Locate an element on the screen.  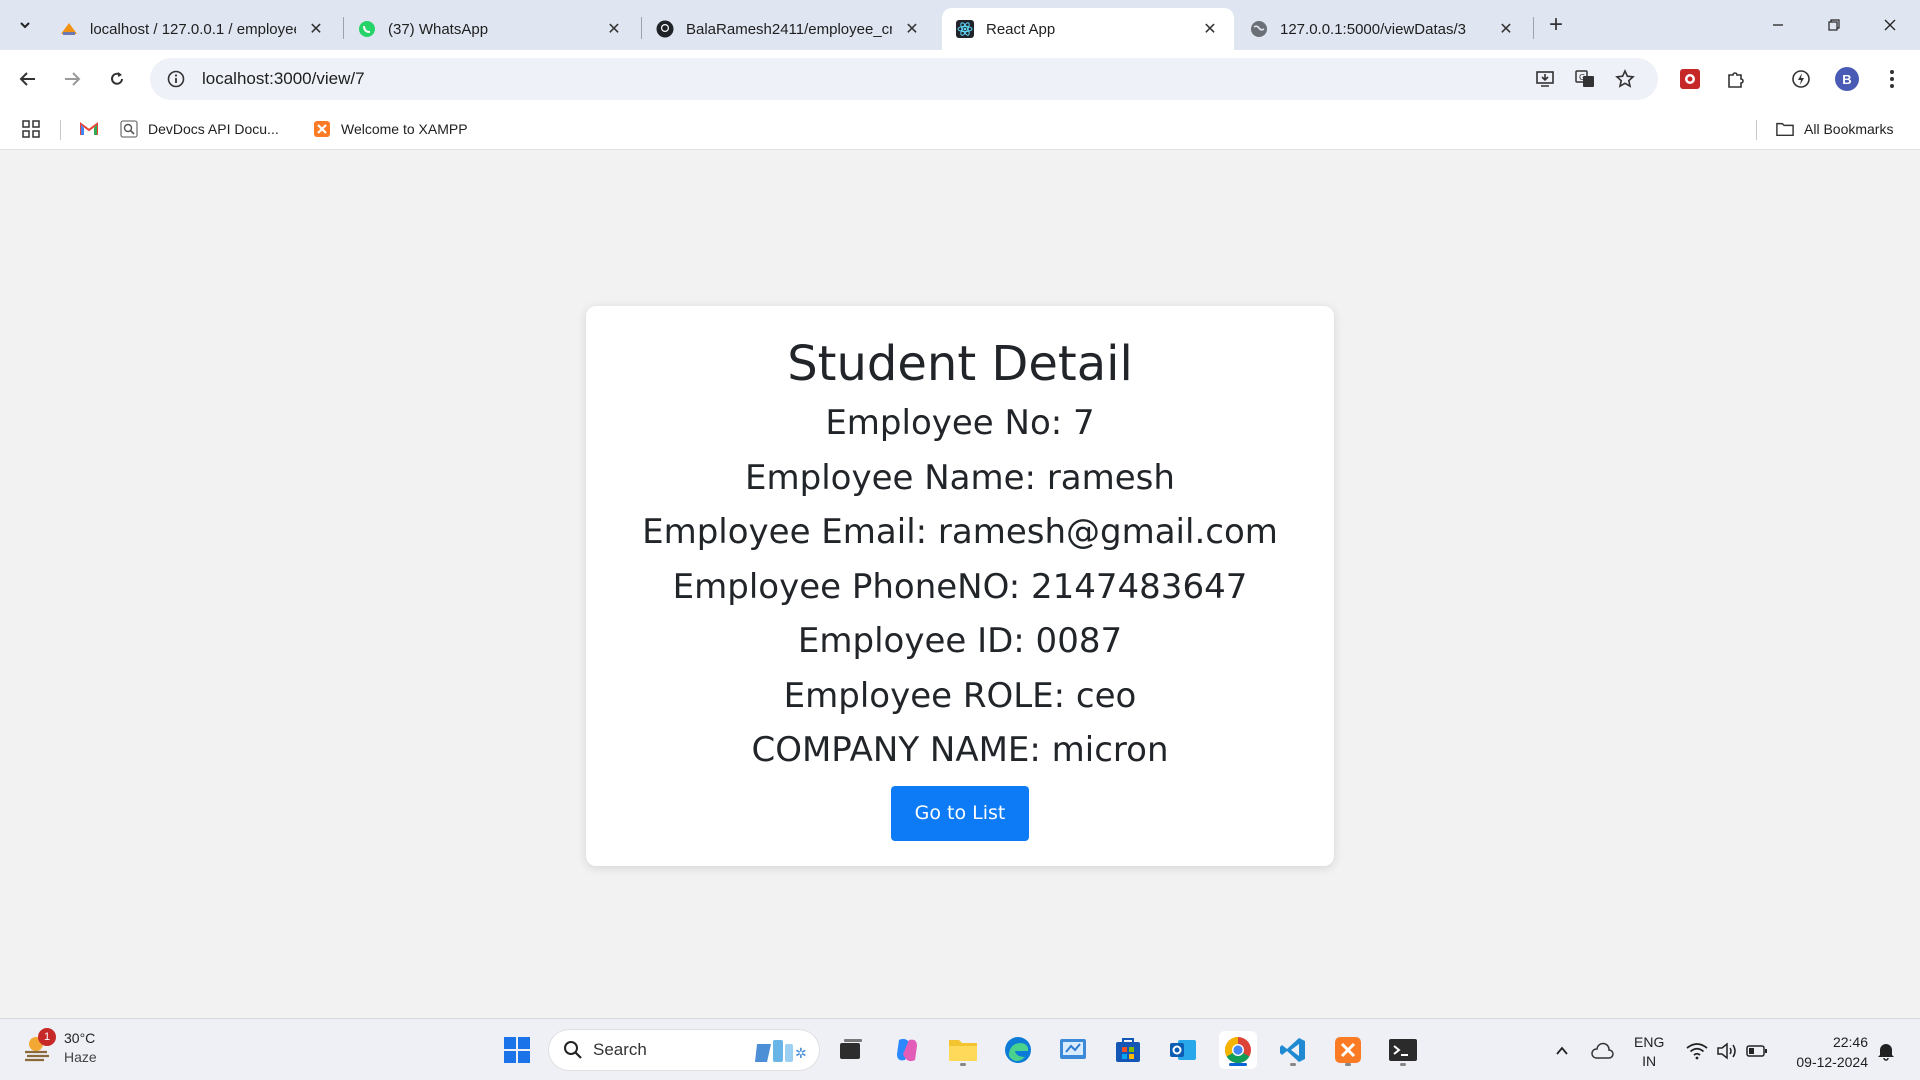
notification-badge: 1 is located at coordinates (47, 1037).